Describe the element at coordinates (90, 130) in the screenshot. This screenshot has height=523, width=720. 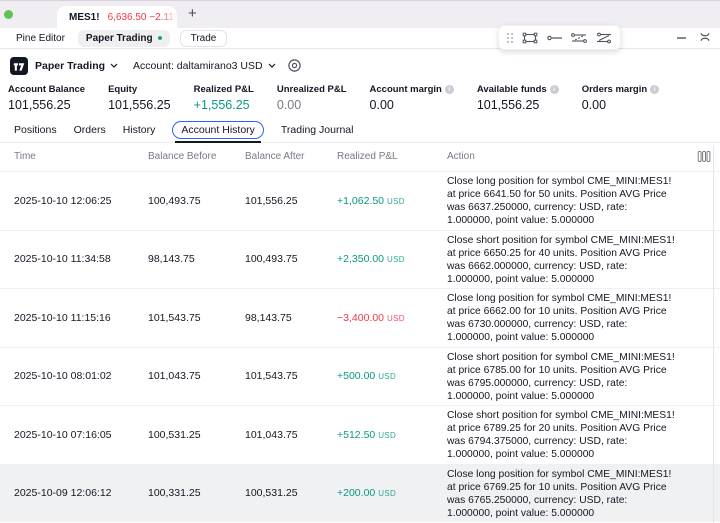
I see `tab-orders: Orders` at that location.